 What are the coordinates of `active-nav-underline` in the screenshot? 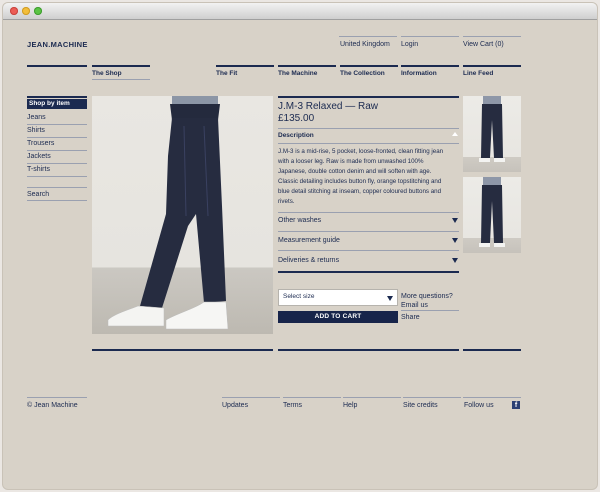 It's located at (121, 79).